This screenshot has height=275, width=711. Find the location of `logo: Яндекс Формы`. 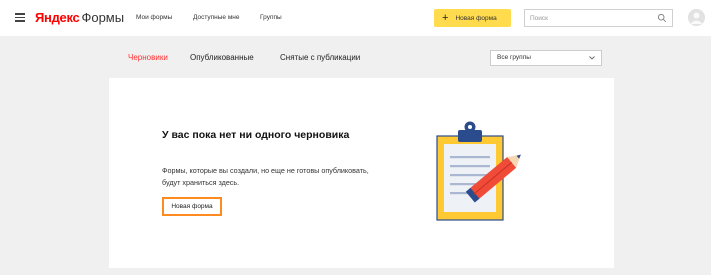

logo: Яндекс Формы is located at coordinates (79, 18).